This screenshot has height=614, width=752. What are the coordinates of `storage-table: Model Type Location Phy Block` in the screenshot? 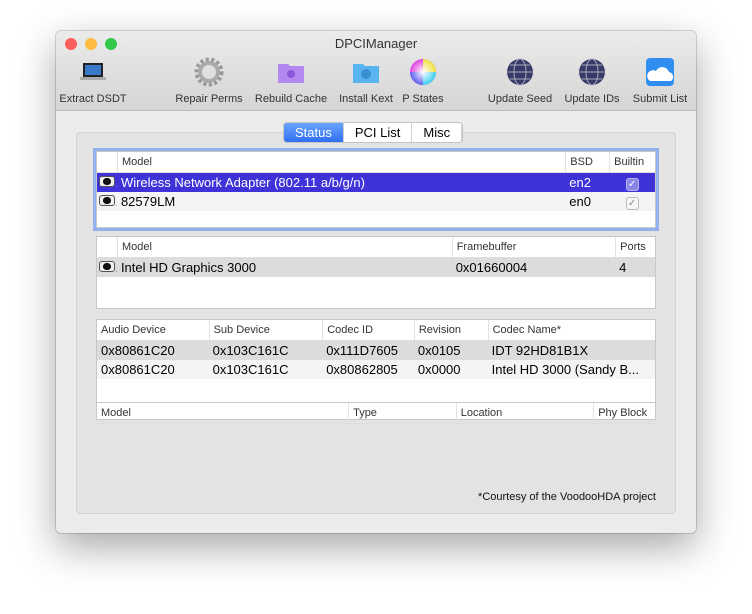 It's located at (376, 413).